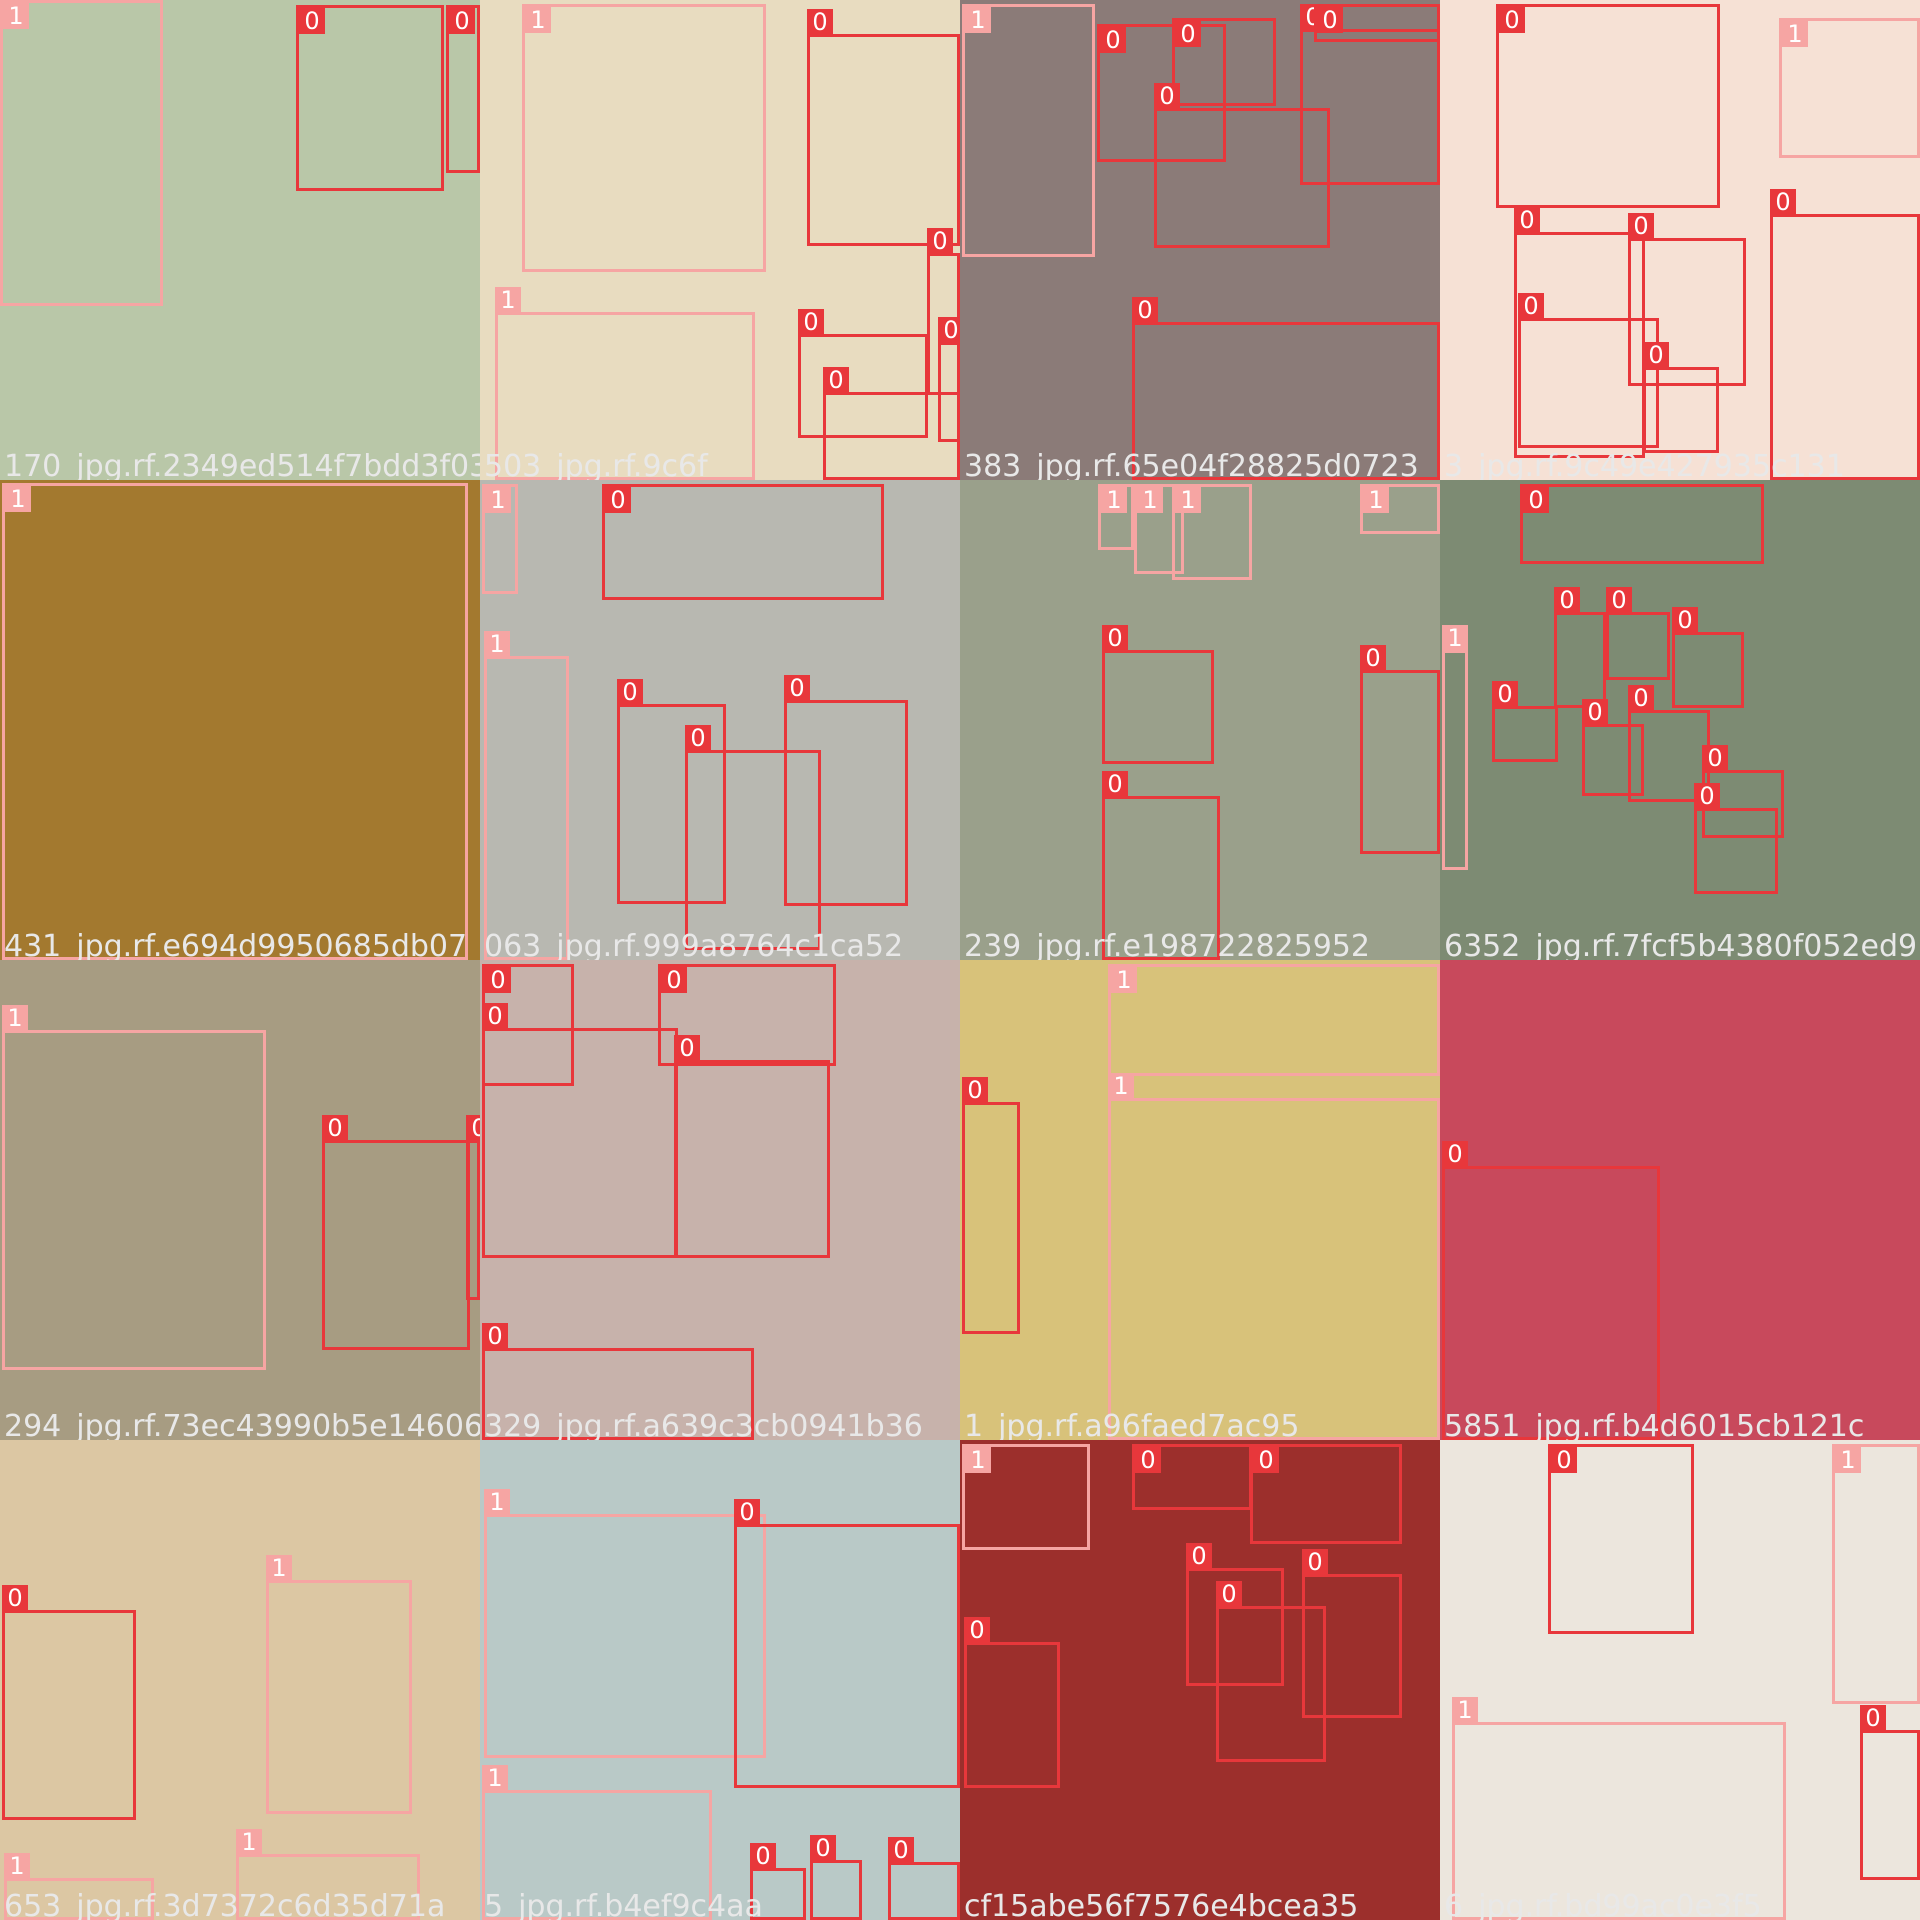 The width and height of the screenshot is (1920, 1920). What do you see at coordinates (1654, 1424) in the screenshot?
I see `image-filename: 5851_jpg.rf.b4d6015cb121c` at bounding box center [1654, 1424].